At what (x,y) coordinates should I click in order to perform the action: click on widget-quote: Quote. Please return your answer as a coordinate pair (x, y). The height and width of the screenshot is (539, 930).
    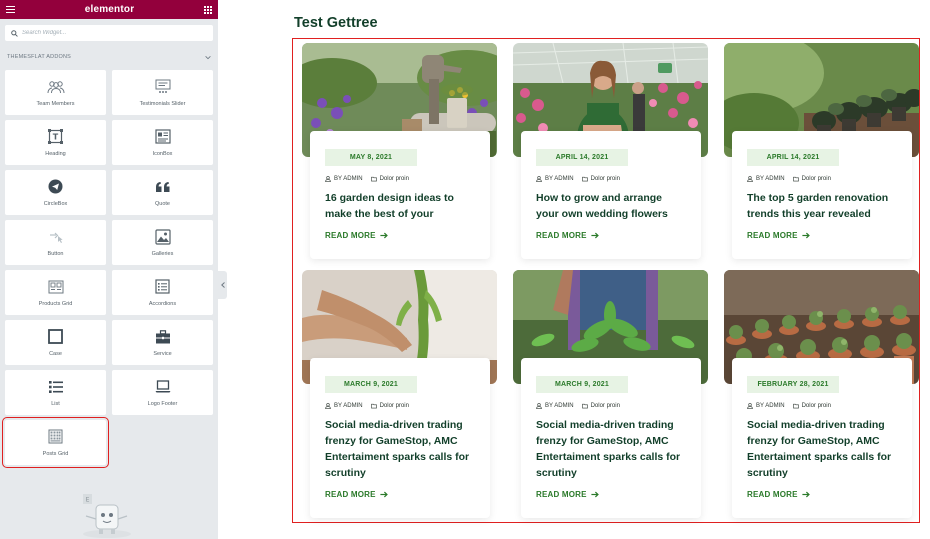
    Looking at the image, I should click on (162, 192).